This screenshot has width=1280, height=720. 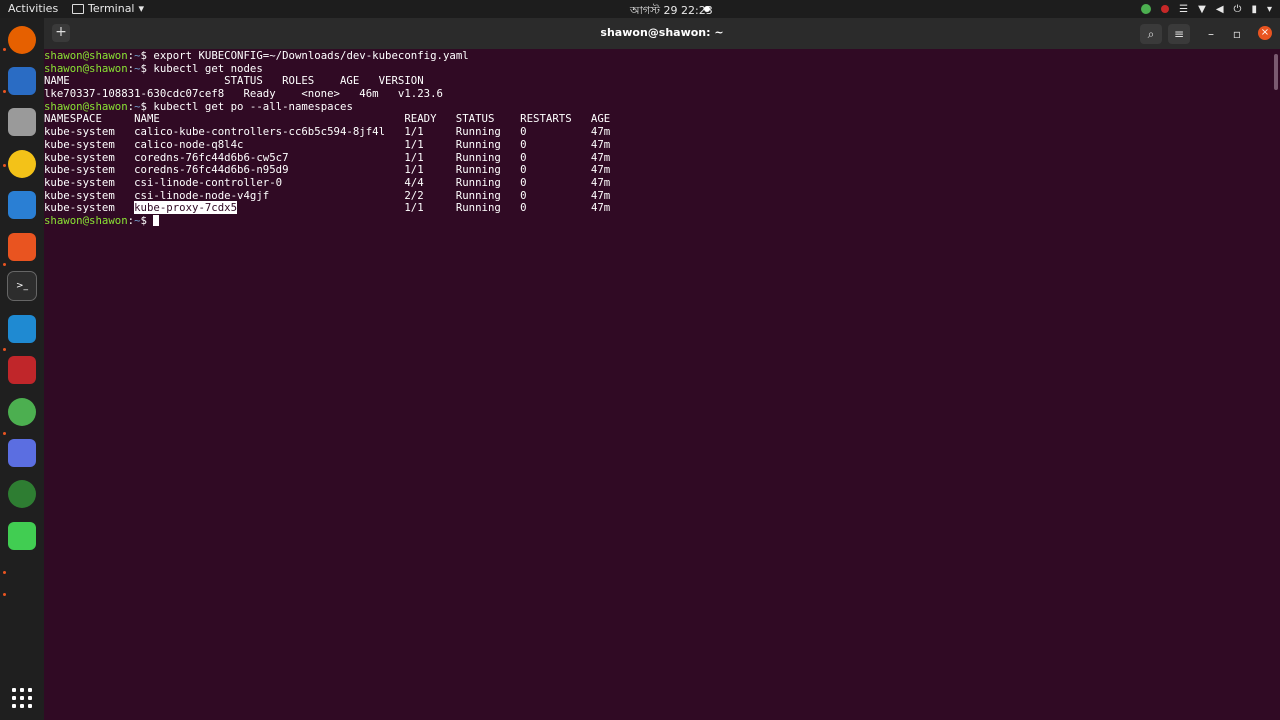 What do you see at coordinates (22, 453) in the screenshot?
I see `screenshot-icon` at bounding box center [22, 453].